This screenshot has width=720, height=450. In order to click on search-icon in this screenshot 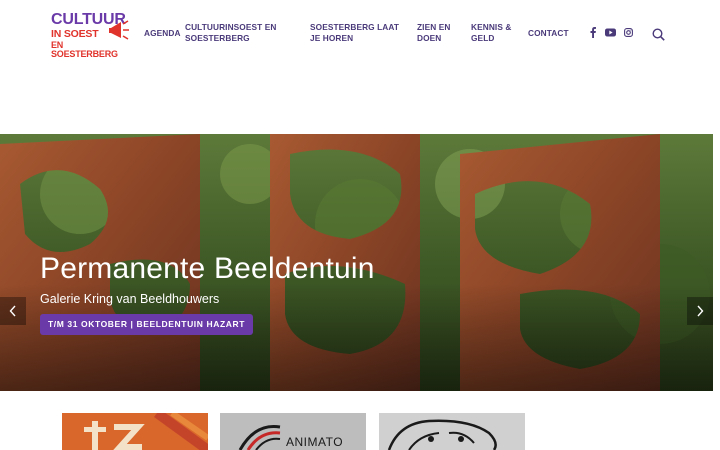, I will do `click(658, 37)`.